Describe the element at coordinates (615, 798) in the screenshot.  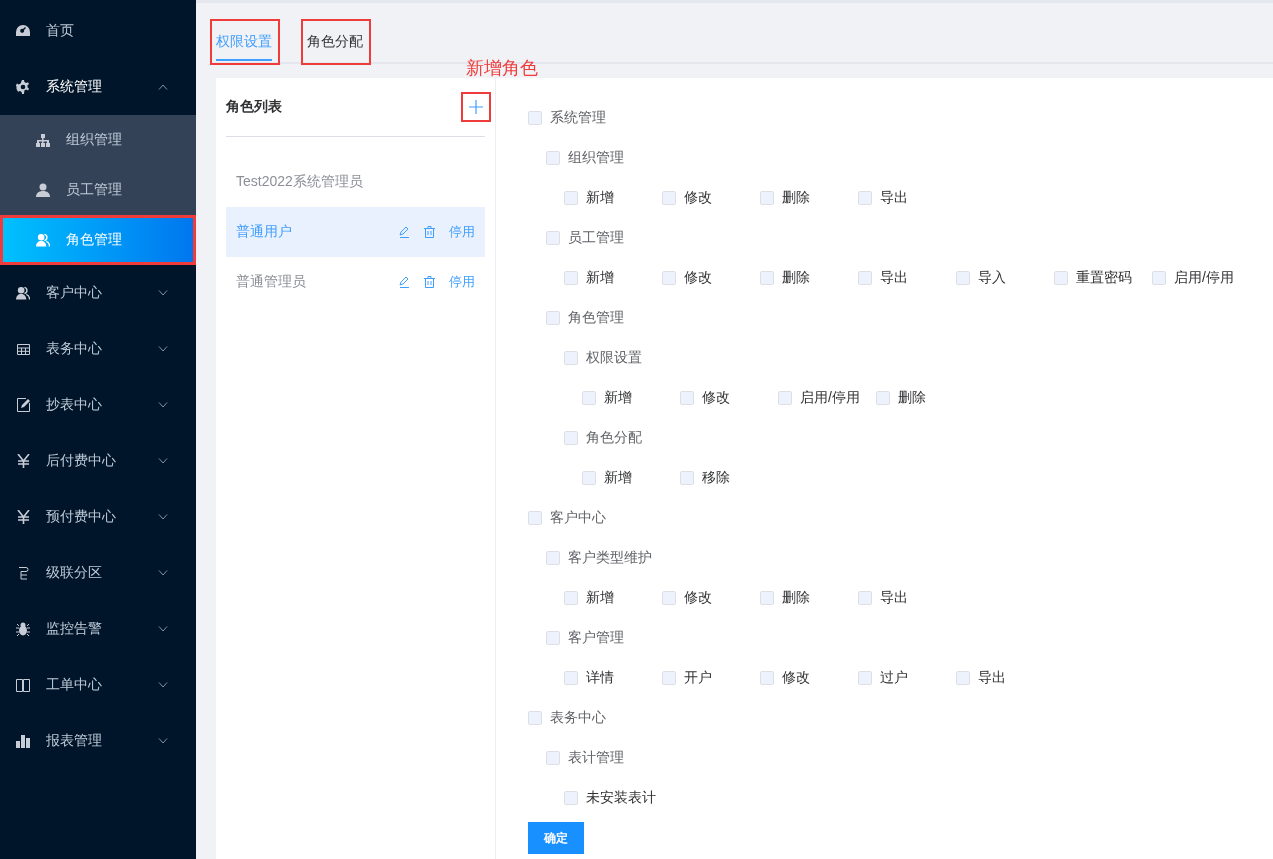
I see `permission-checkbox: 未安装表计` at that location.